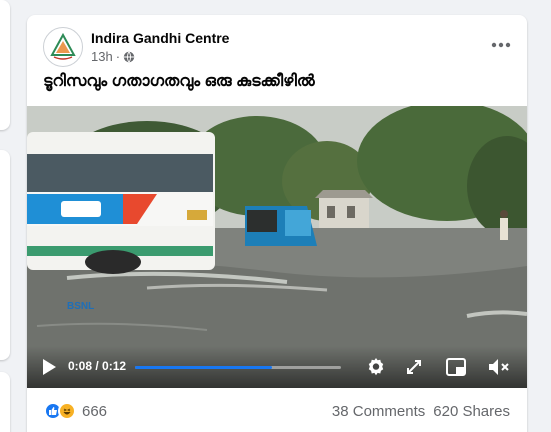 The image size is (551, 432). What do you see at coordinates (160, 38) in the screenshot?
I see `author-name: Indira Gandhi Centre` at bounding box center [160, 38].